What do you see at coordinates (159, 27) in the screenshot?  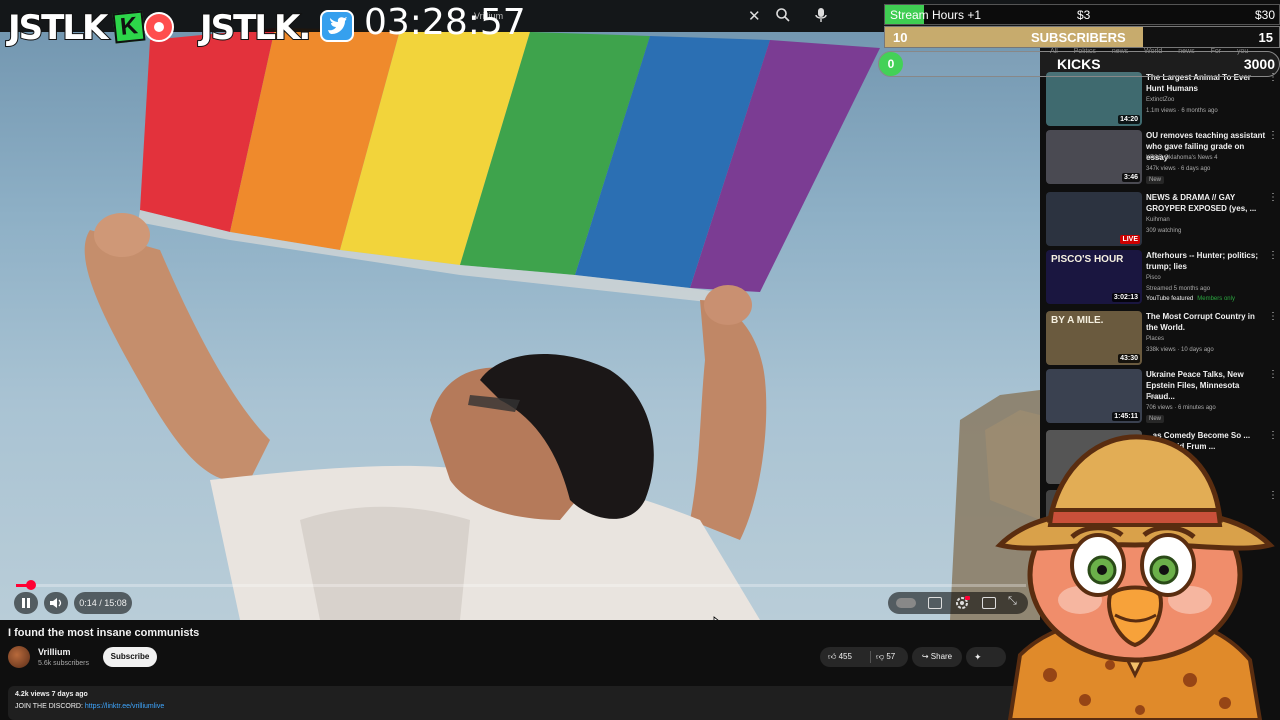 I see `record-icon` at bounding box center [159, 27].